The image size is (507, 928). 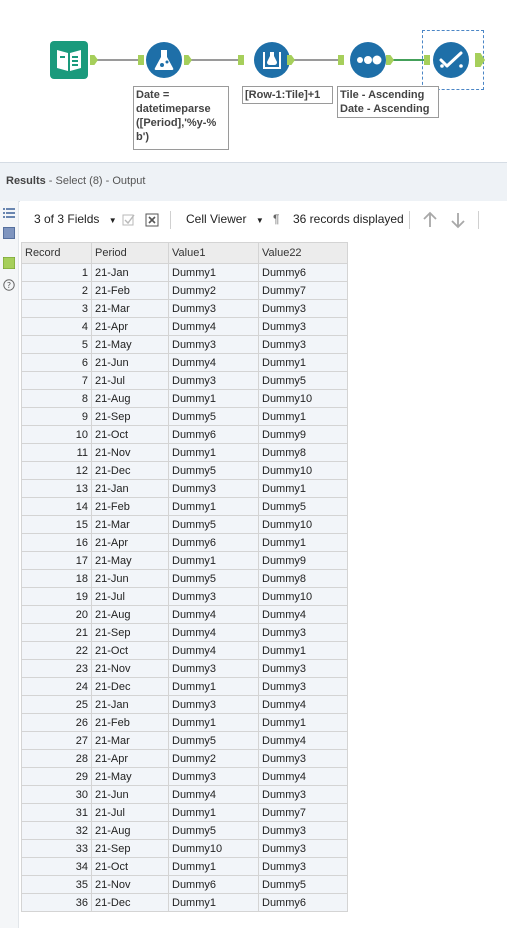 I want to click on formula-output-anchor, so click(x=188, y=60).